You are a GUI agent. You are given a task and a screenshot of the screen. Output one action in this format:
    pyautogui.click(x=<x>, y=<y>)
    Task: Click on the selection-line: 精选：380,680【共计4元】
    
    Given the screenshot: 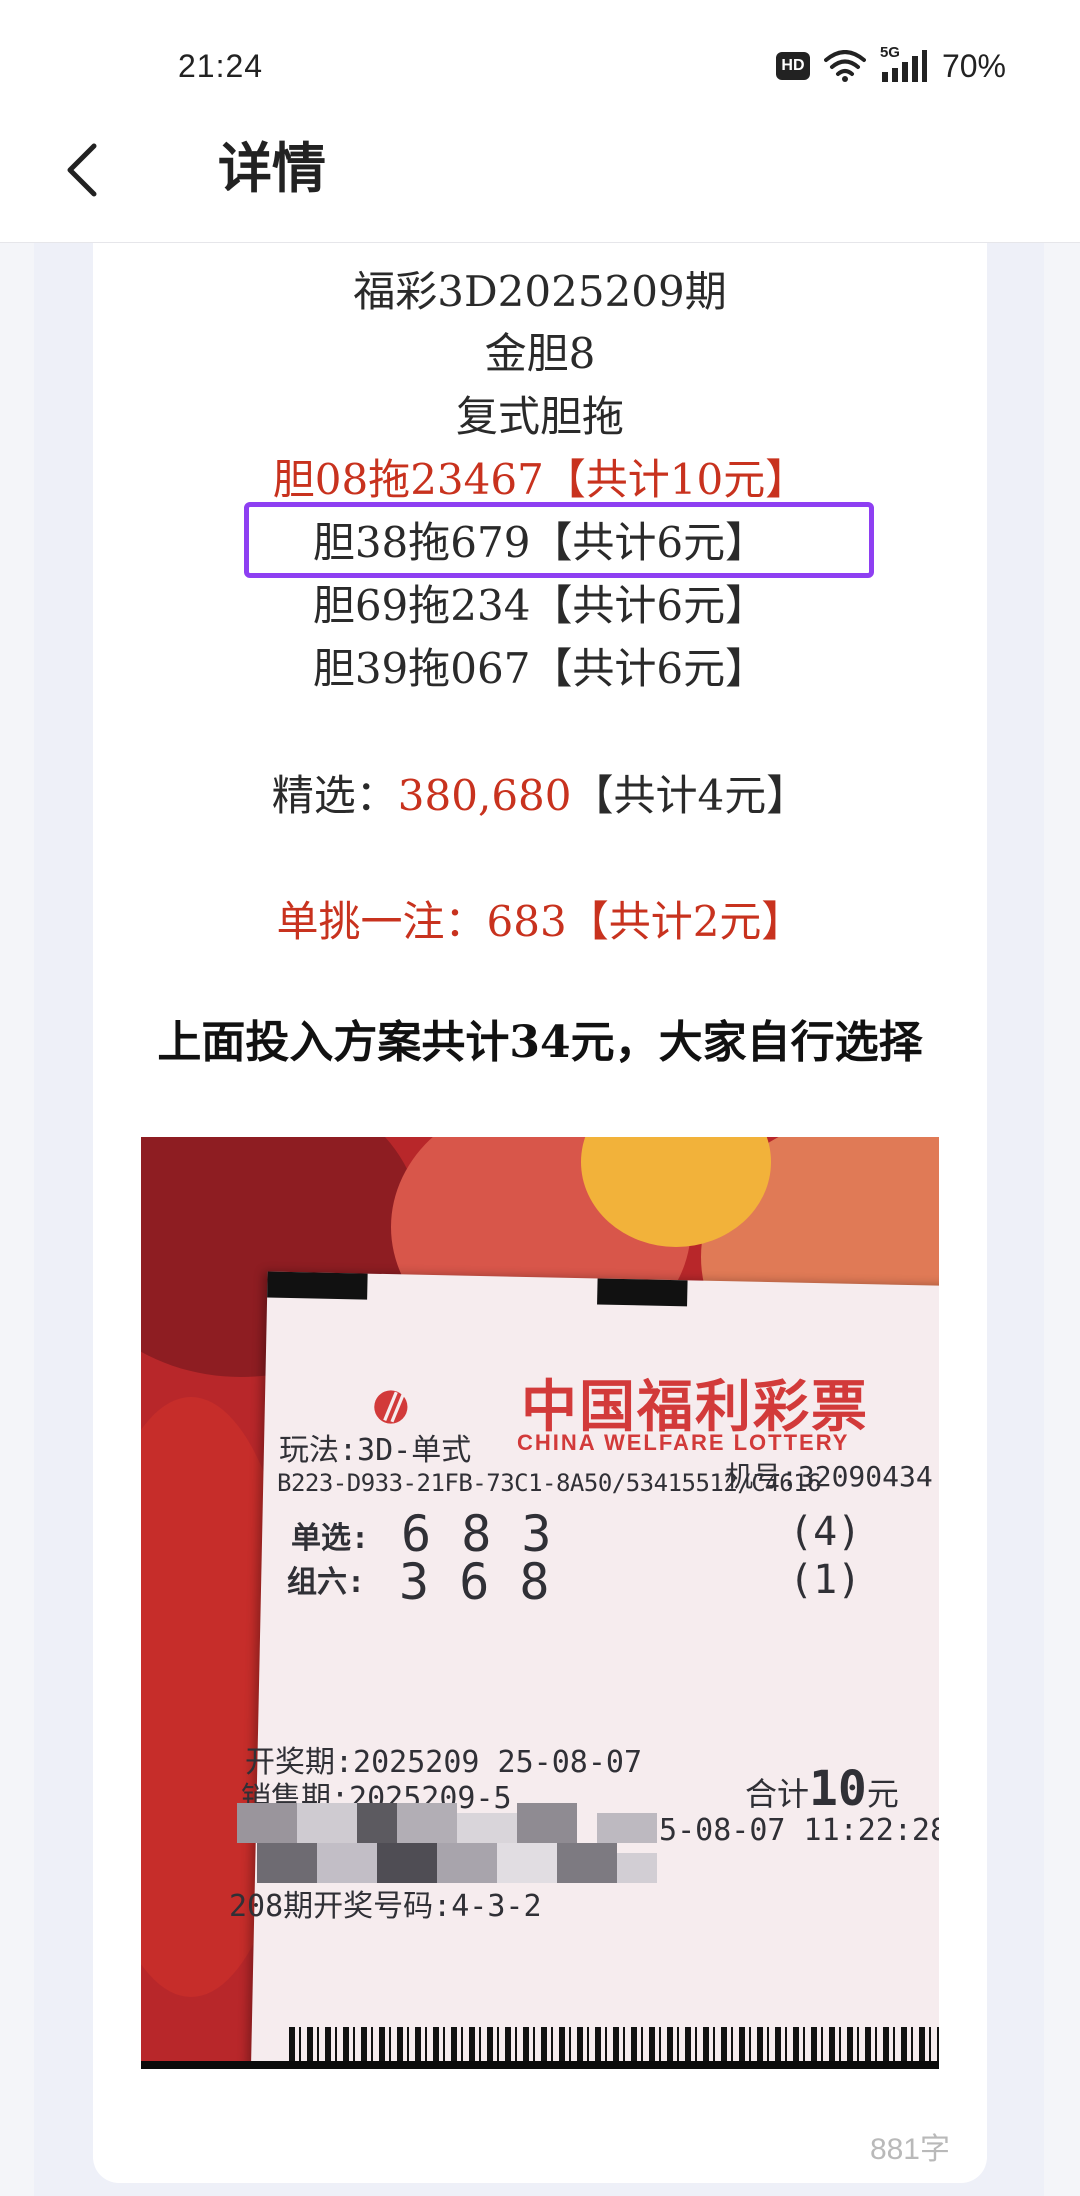 What is the action you would take?
    pyautogui.click(x=540, y=792)
    